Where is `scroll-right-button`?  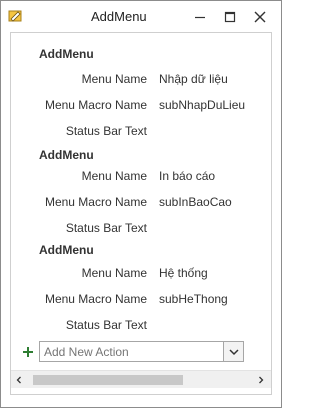 scroll-right-button is located at coordinates (261, 380).